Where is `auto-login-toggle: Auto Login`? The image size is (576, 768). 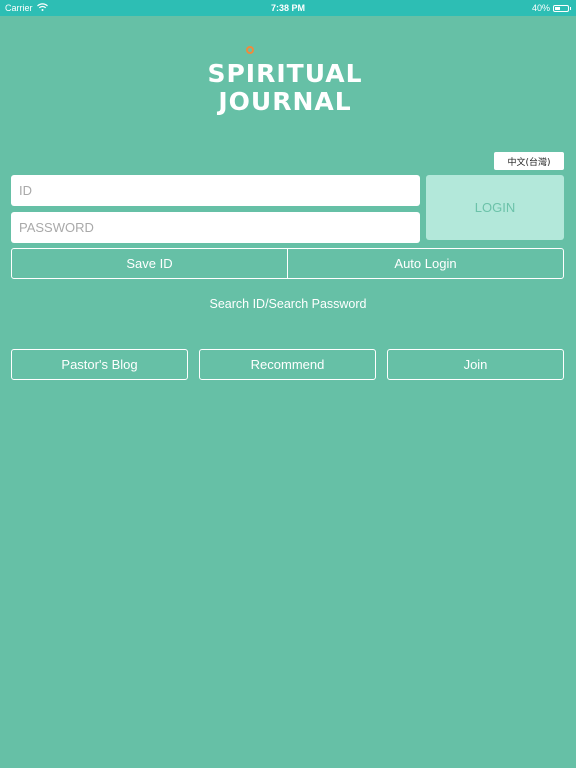 auto-login-toggle: Auto Login is located at coordinates (425, 263).